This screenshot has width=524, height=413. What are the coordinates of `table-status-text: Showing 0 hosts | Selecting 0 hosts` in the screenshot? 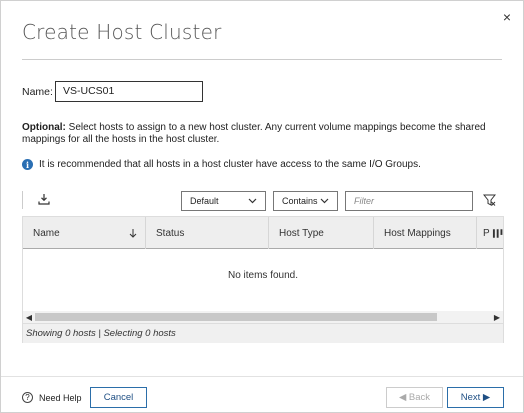 It's located at (263, 333).